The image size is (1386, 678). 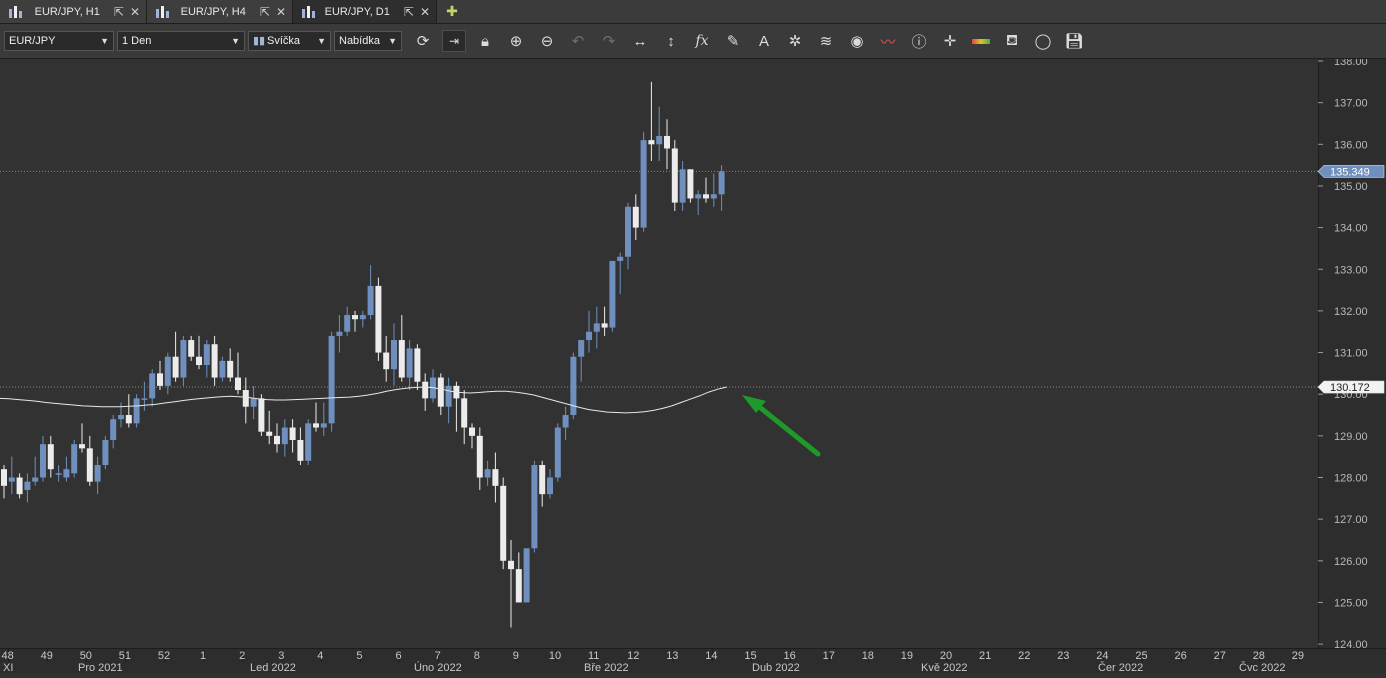 I want to click on undo-button: ↶, so click(x=578, y=41).